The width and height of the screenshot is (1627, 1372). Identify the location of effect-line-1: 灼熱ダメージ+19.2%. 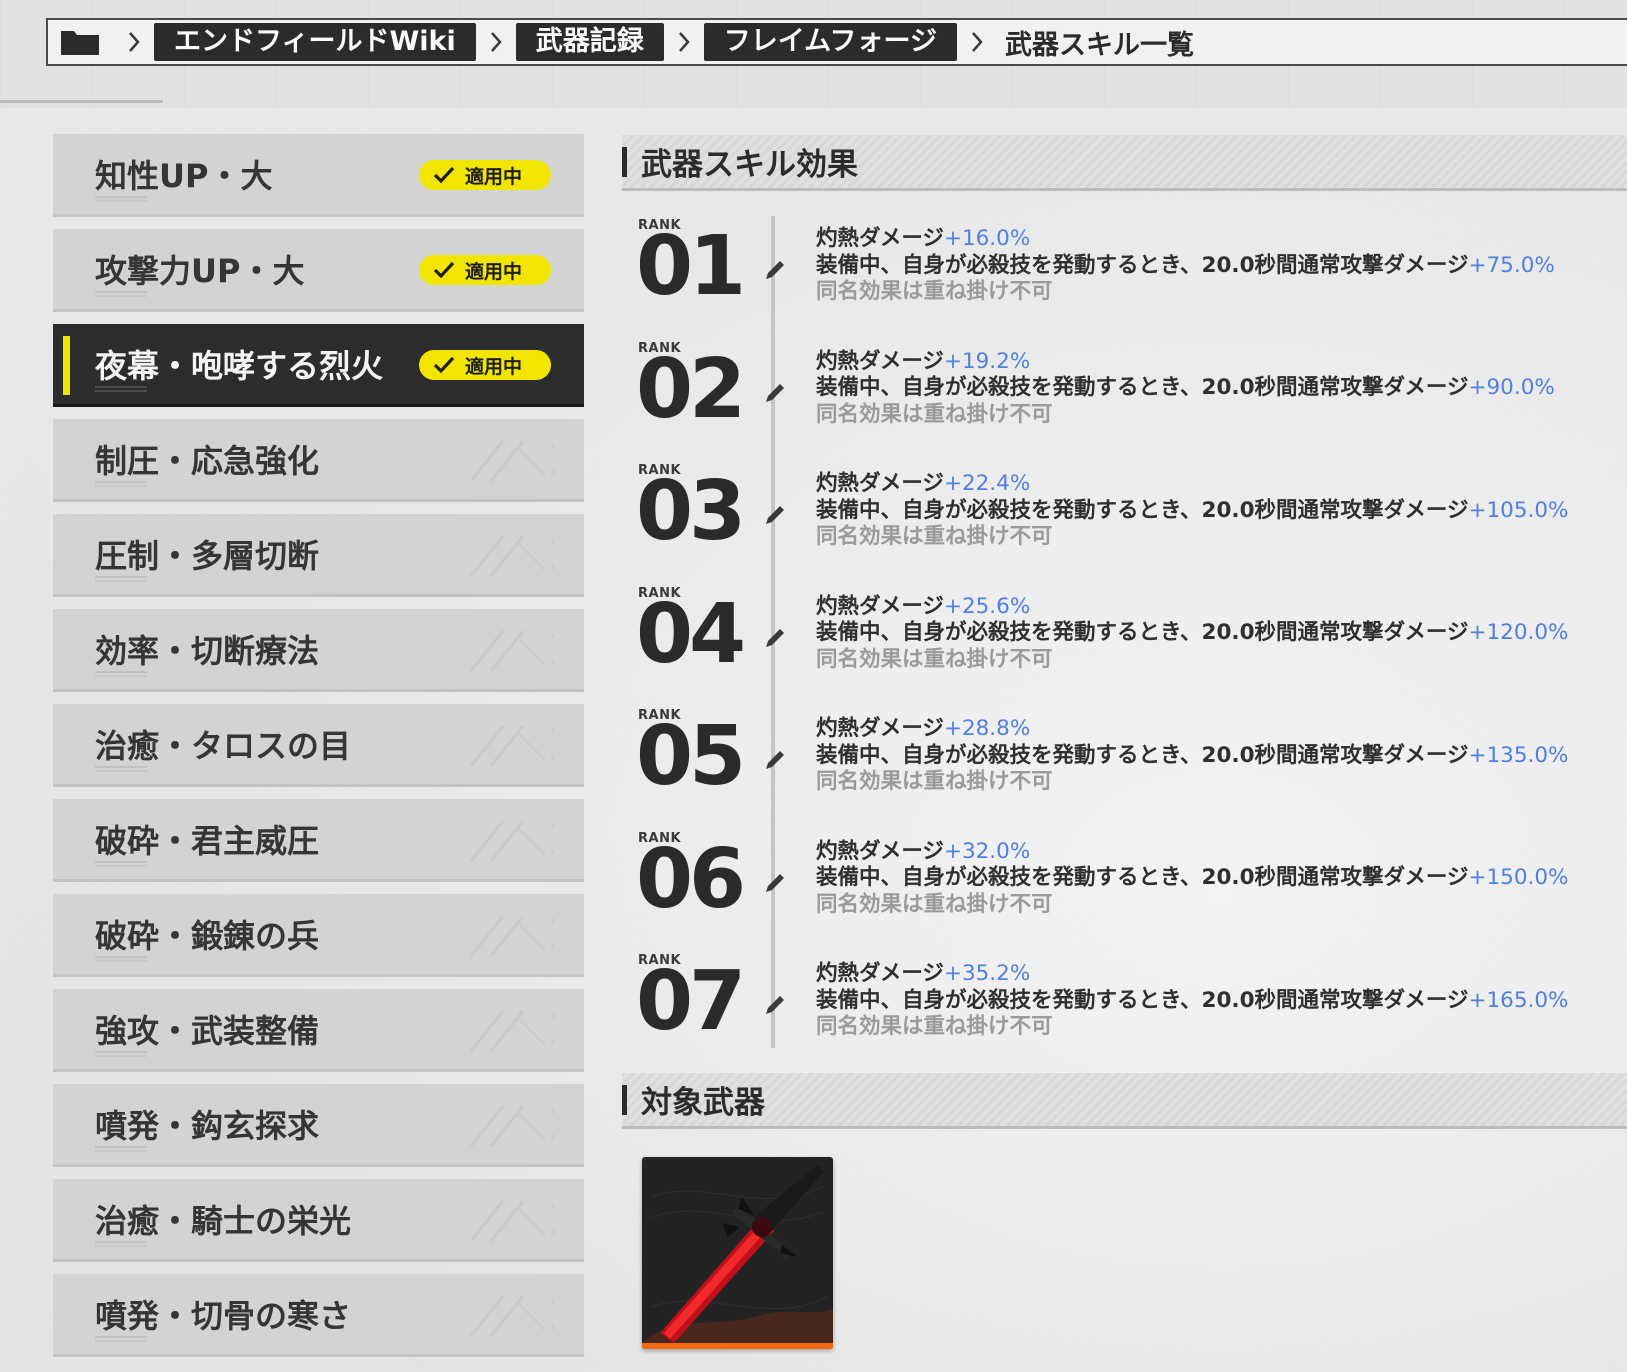
(1185, 362).